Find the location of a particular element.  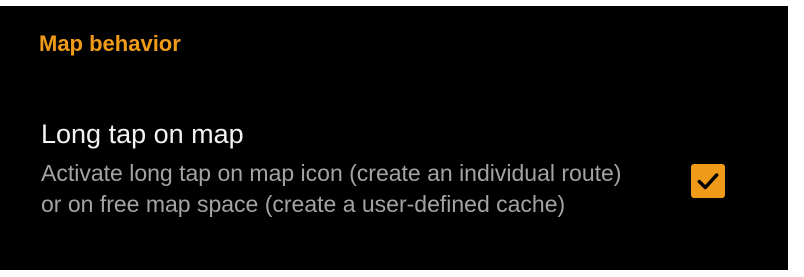

long-tap-checkbox is located at coordinates (708, 181).